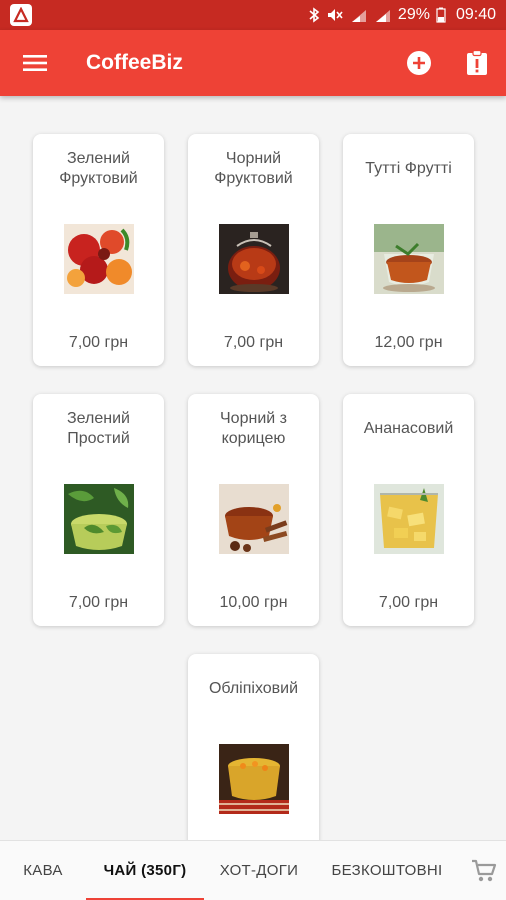 This screenshot has height=900, width=506. Describe the element at coordinates (254, 519) in the screenshot. I see `product-image-cinnamon-tea` at that location.